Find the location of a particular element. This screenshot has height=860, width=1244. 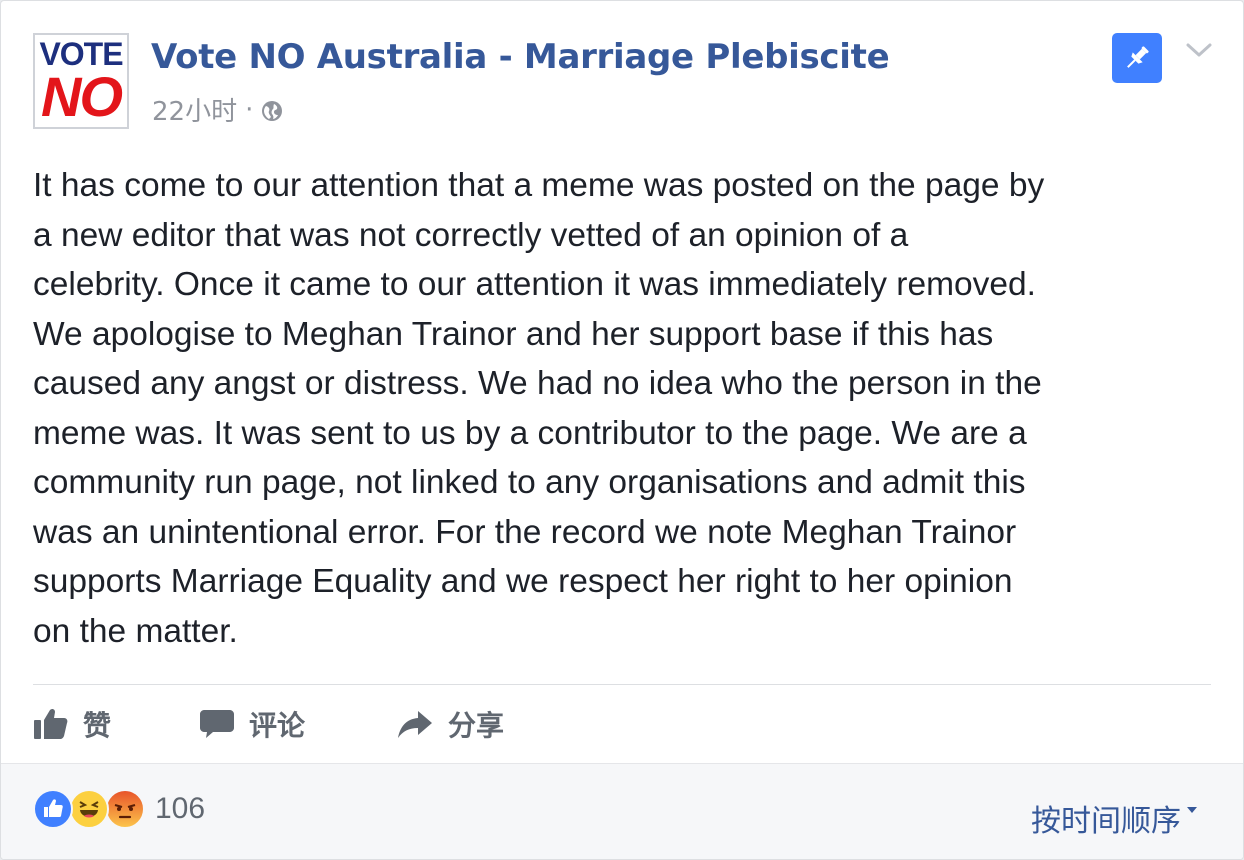

comment-sort-dropdown: 按时间顺序 is located at coordinates (1114, 818).